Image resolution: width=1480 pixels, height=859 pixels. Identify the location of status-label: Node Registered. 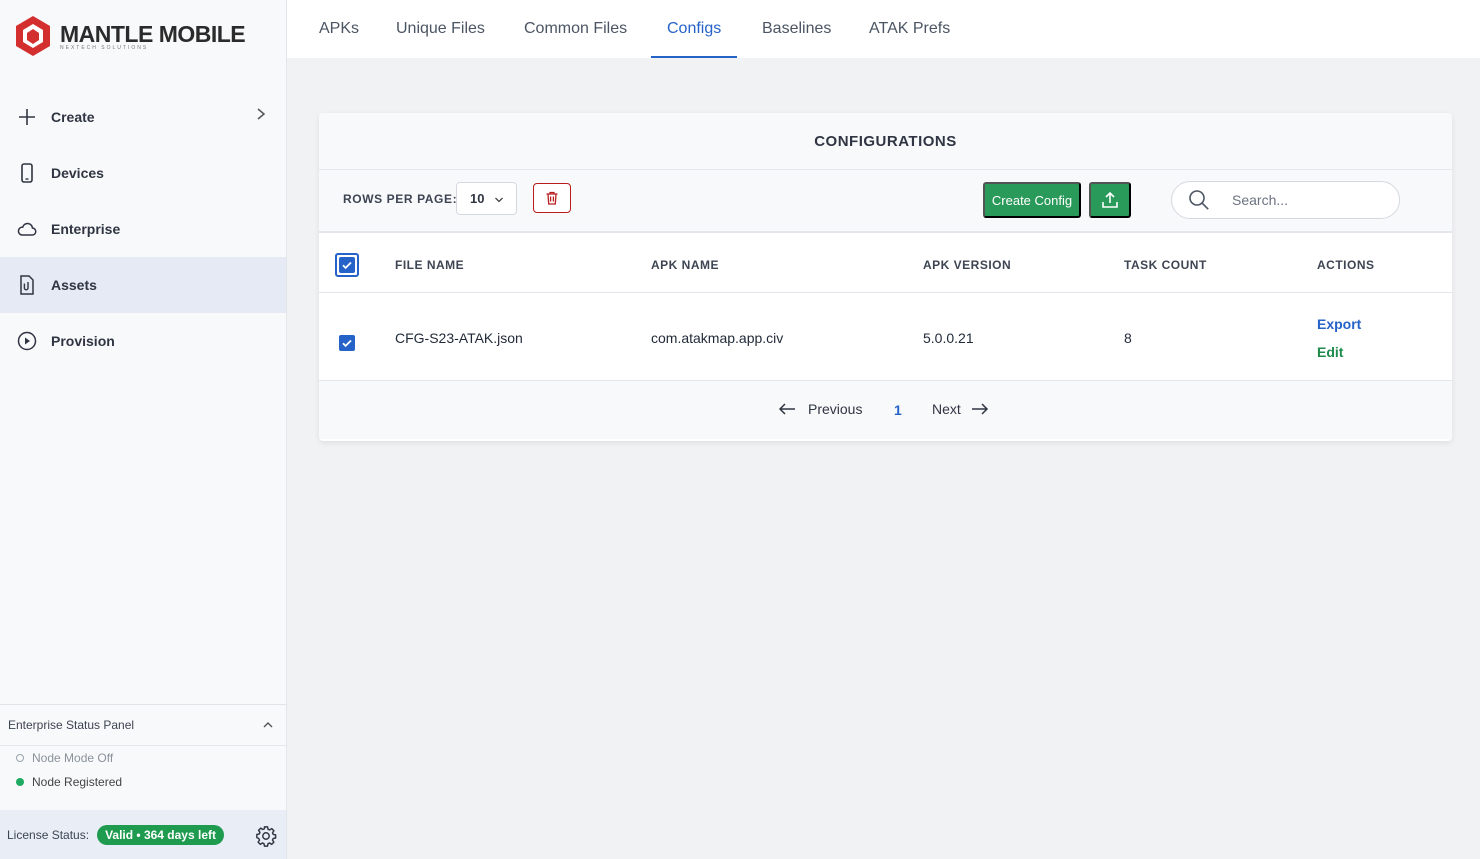
(77, 782).